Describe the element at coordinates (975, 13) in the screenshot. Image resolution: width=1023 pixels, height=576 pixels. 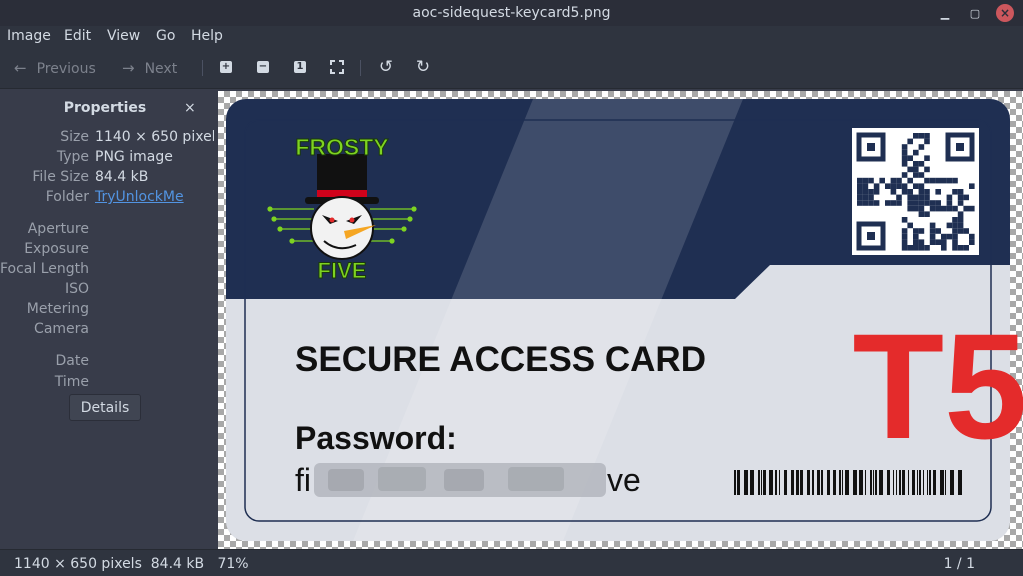
I see `maximize-button: ▢` at that location.